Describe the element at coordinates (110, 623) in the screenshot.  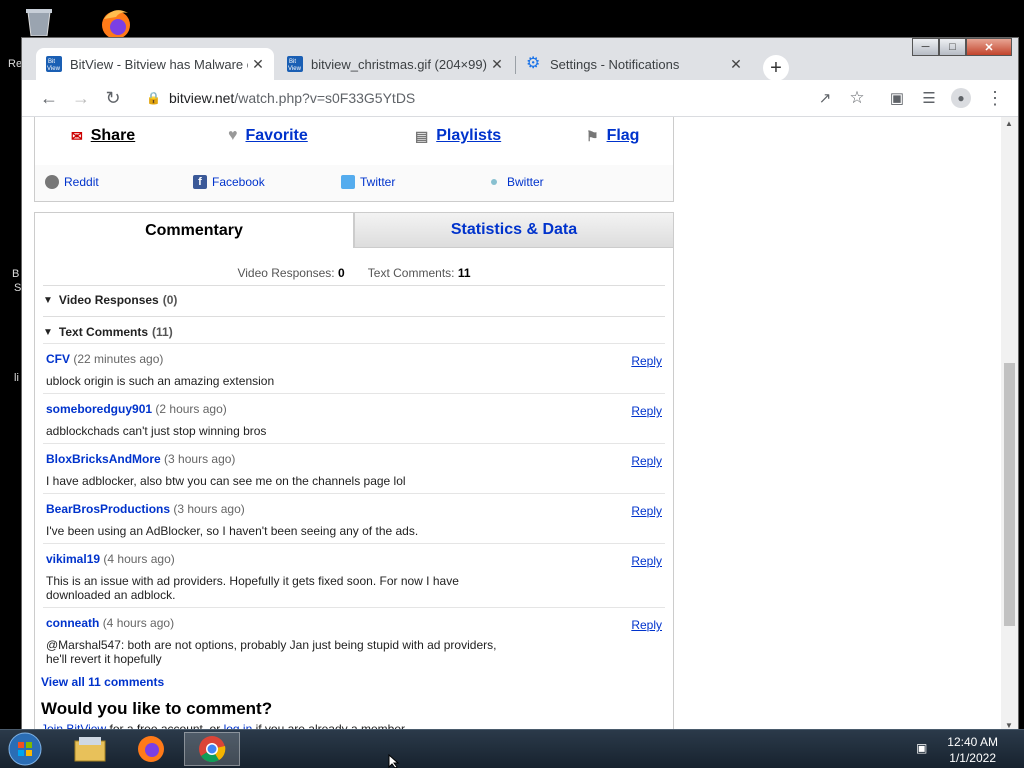
I see `comment-header: conneath (4 hours ago)` at that location.